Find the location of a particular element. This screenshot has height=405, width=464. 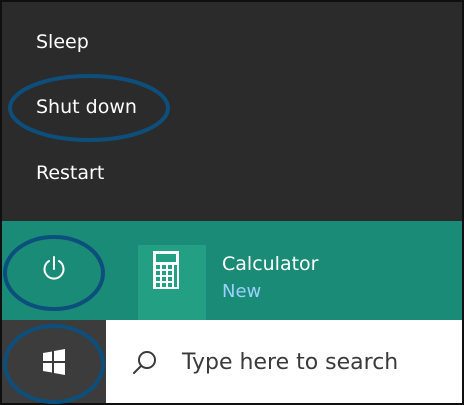

shut-down-label: Shut down is located at coordinates (86, 107).